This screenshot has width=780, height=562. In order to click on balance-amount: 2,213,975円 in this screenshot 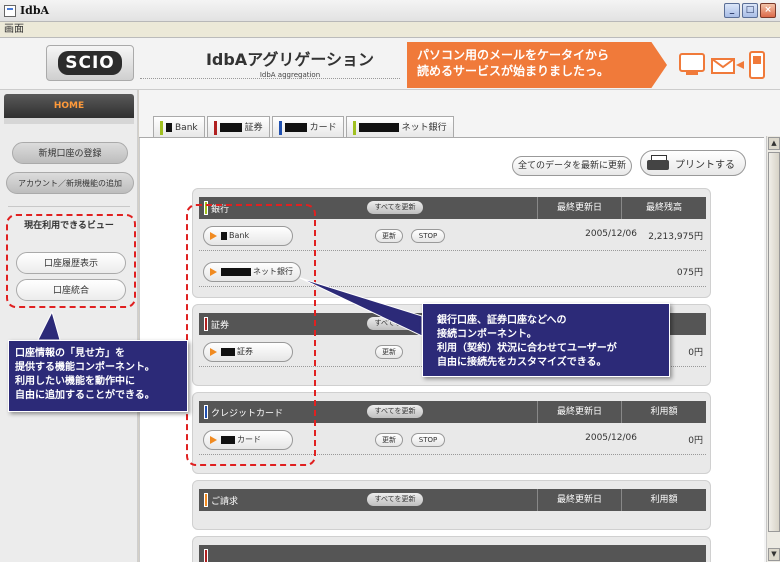, I will do `click(675, 237)`.